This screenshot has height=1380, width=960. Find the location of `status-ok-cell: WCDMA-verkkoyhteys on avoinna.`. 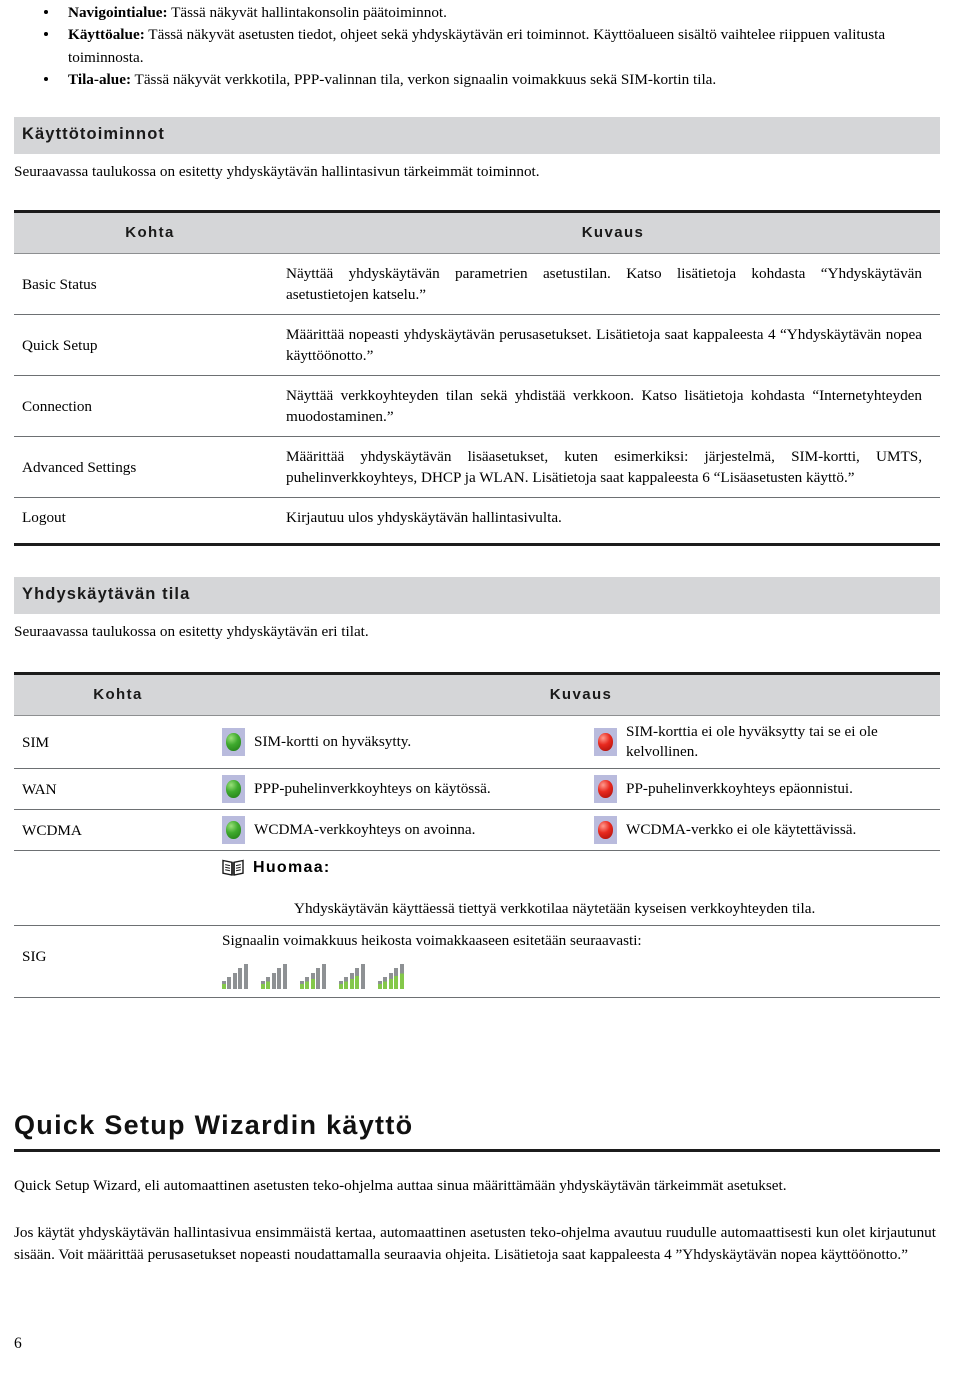

status-ok-cell: WCDMA-verkkoyhteys on avoinna. is located at coordinates (408, 830).